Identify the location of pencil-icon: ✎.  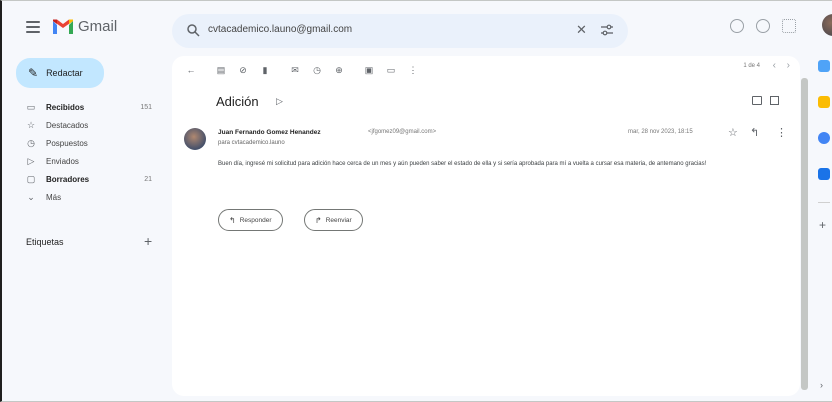
(33, 73).